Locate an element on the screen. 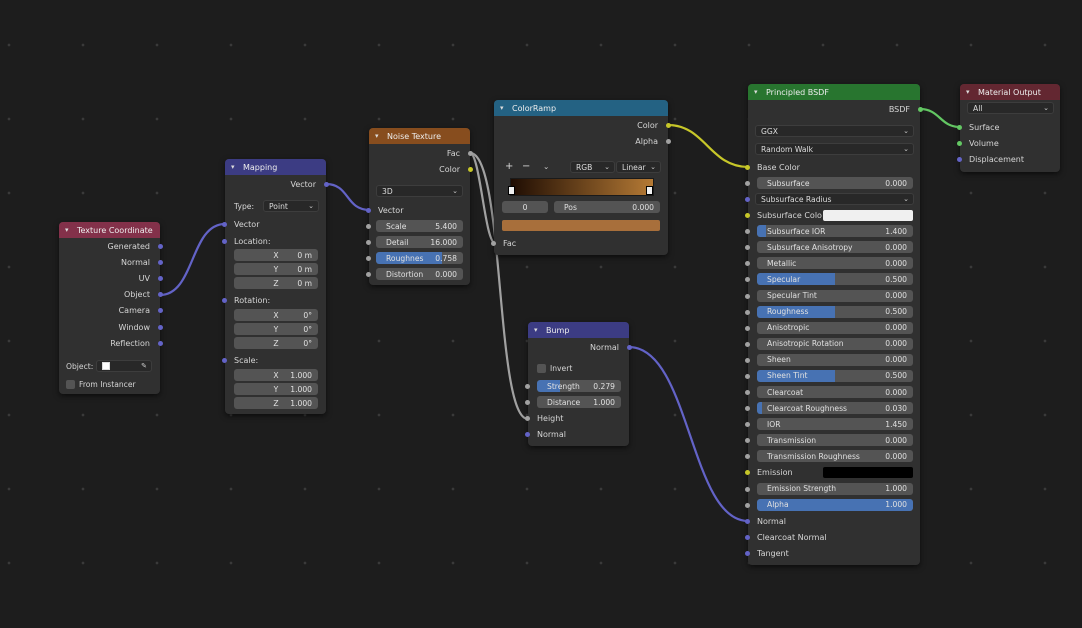  color-mode-dropdown: RGB ⌄ is located at coordinates (592, 167).